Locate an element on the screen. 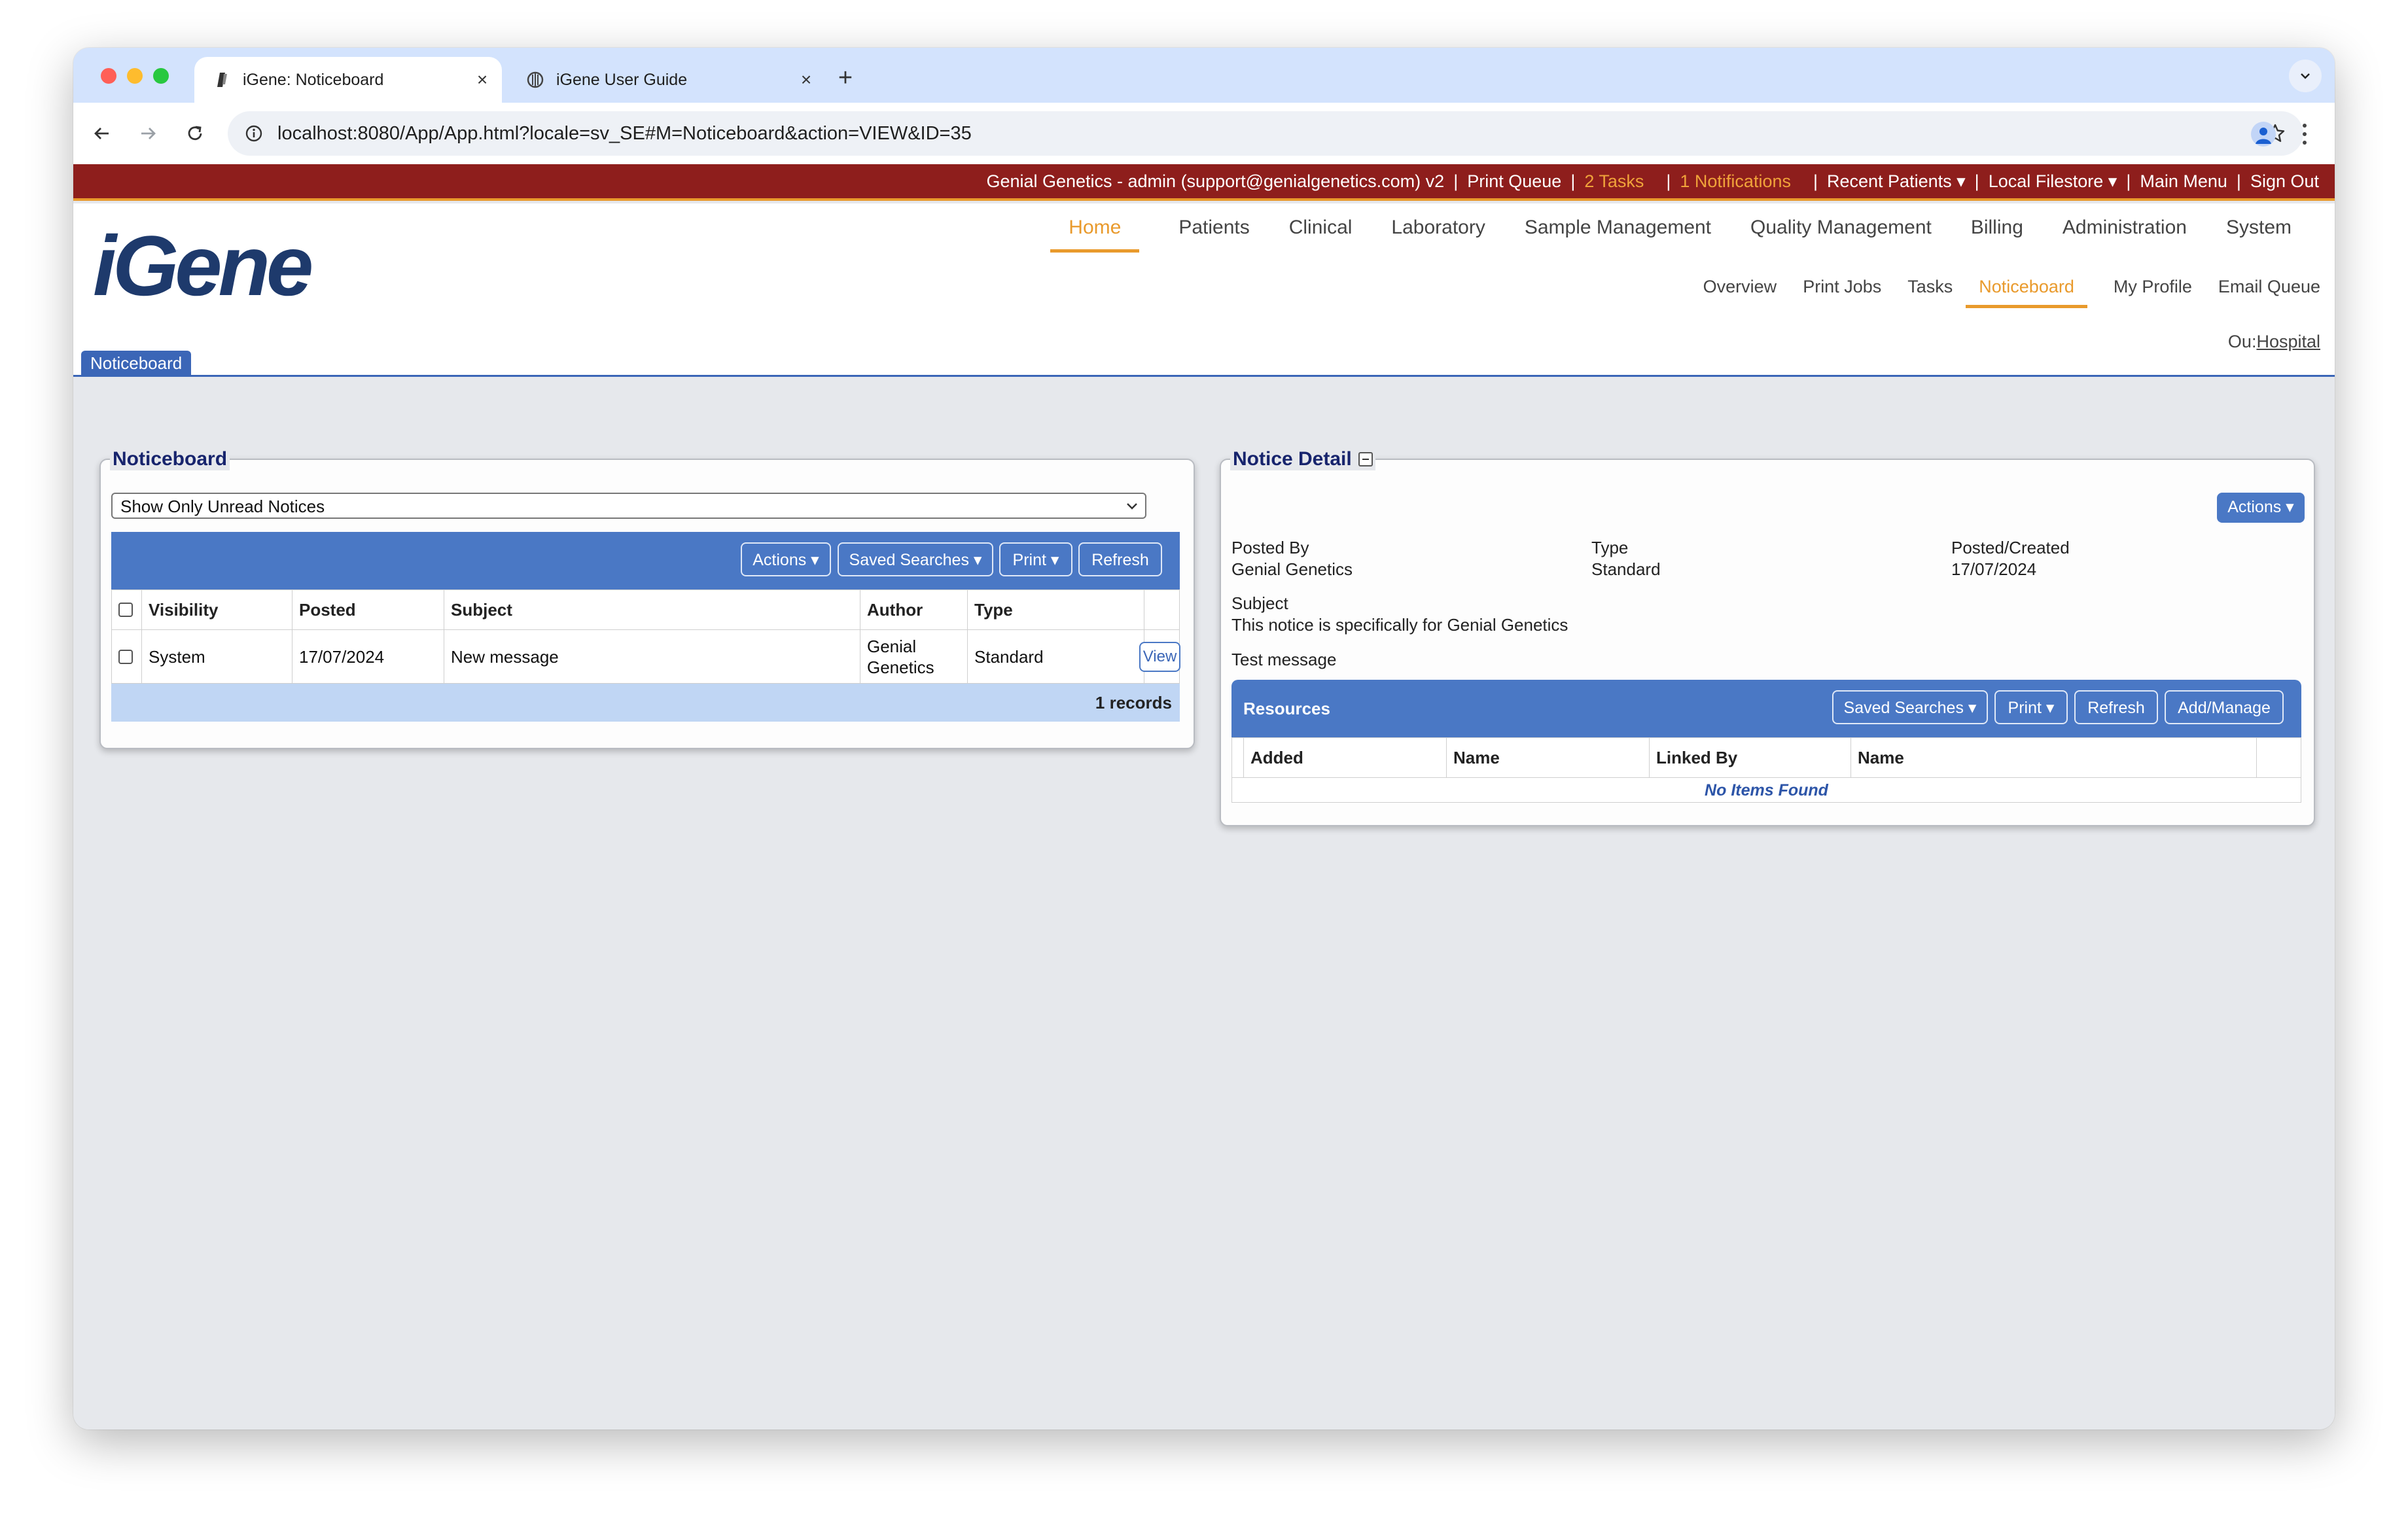 The image size is (2408, 1527). cell-subject: New message is located at coordinates (652, 656).